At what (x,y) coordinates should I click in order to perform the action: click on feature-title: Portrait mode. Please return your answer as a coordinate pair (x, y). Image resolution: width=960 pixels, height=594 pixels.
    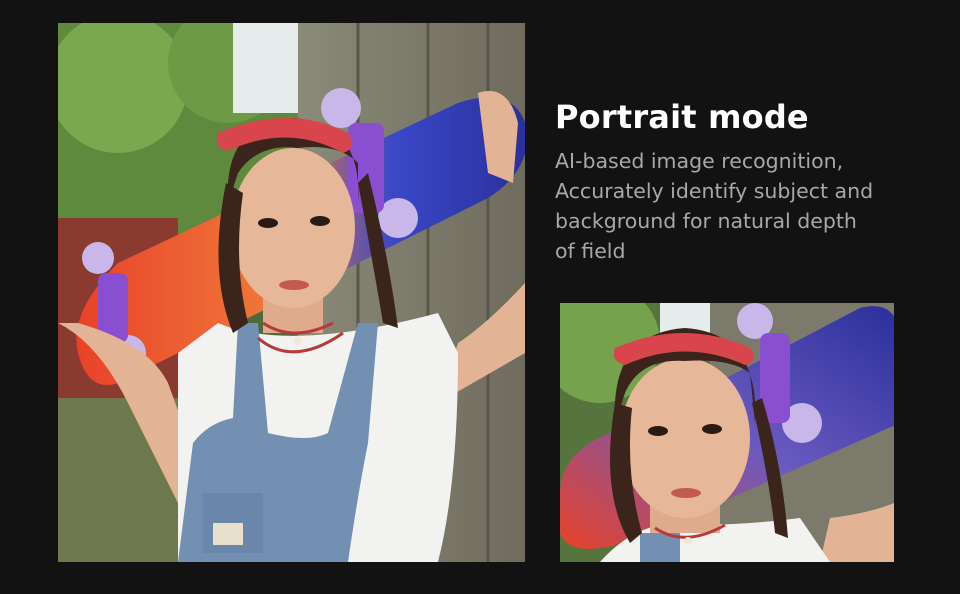
    Looking at the image, I should click on (682, 117).